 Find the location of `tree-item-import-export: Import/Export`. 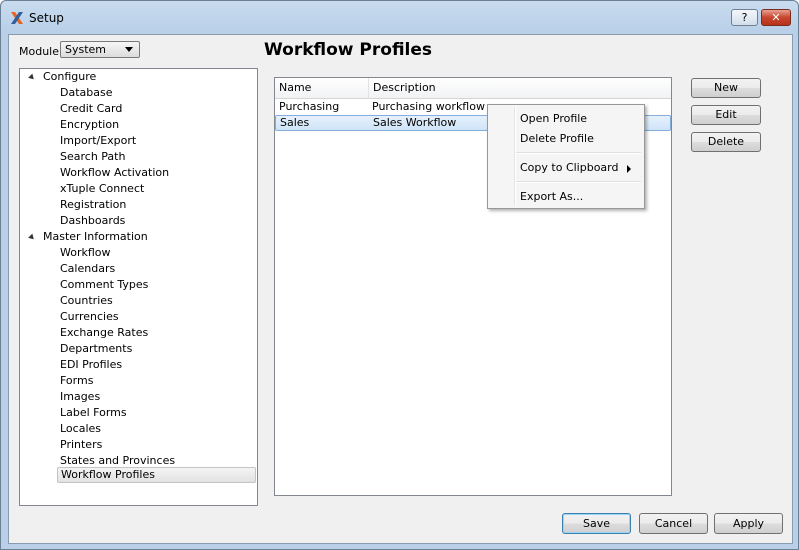

tree-item-import-export: Import/Export is located at coordinates (97, 141).